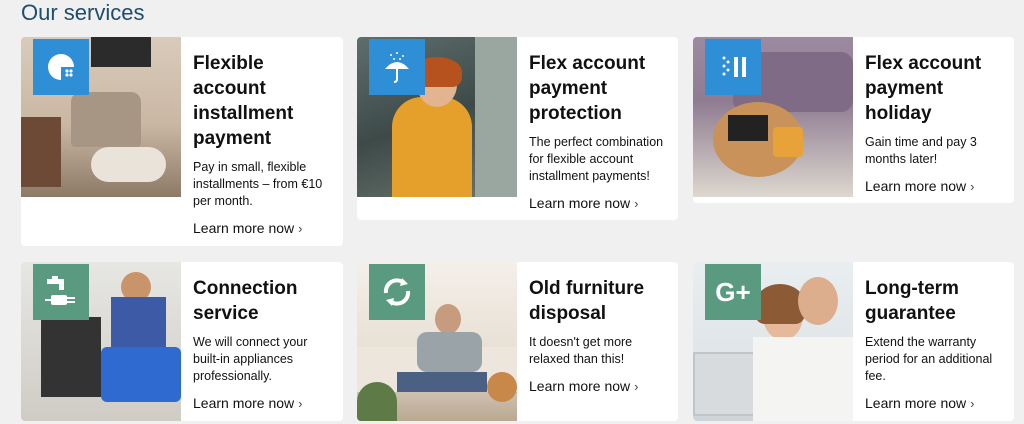  Describe the element at coordinates (921, 150) in the screenshot. I see `card-description: Gain time and pay 3 months later!` at that location.